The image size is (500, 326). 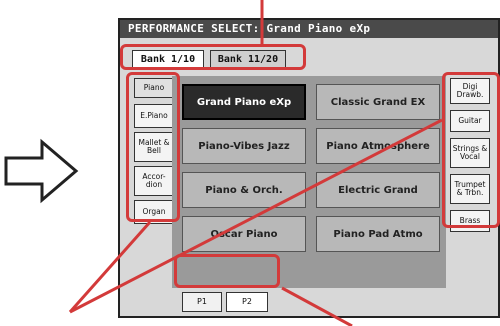 What do you see at coordinates (213, 57) in the screenshot?
I see `bank-tabs-highlight` at bounding box center [213, 57].